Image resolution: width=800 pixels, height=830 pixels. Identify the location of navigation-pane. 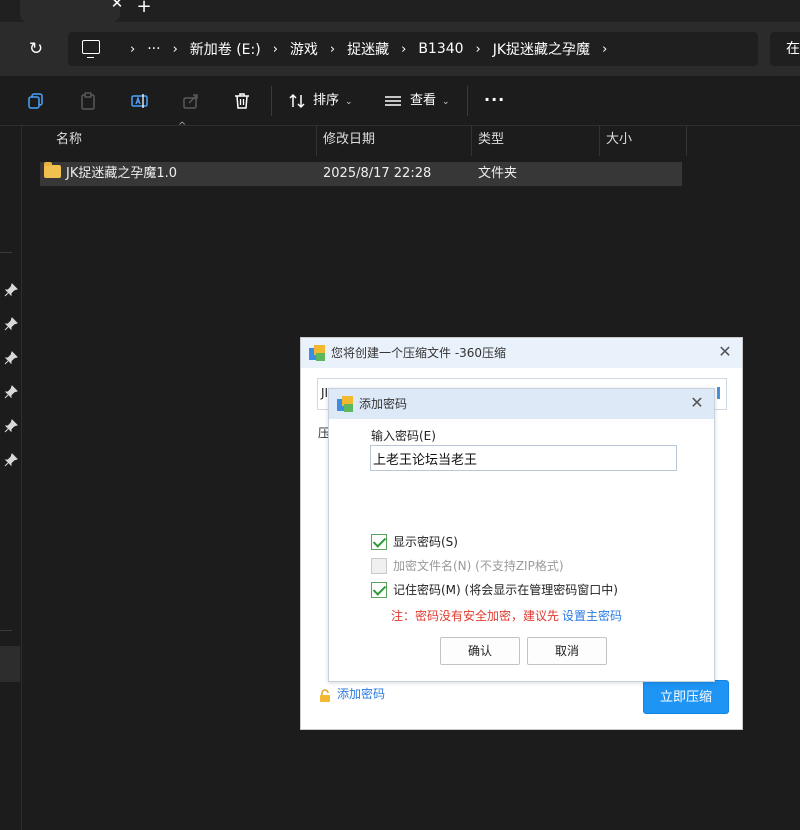
(11, 478).